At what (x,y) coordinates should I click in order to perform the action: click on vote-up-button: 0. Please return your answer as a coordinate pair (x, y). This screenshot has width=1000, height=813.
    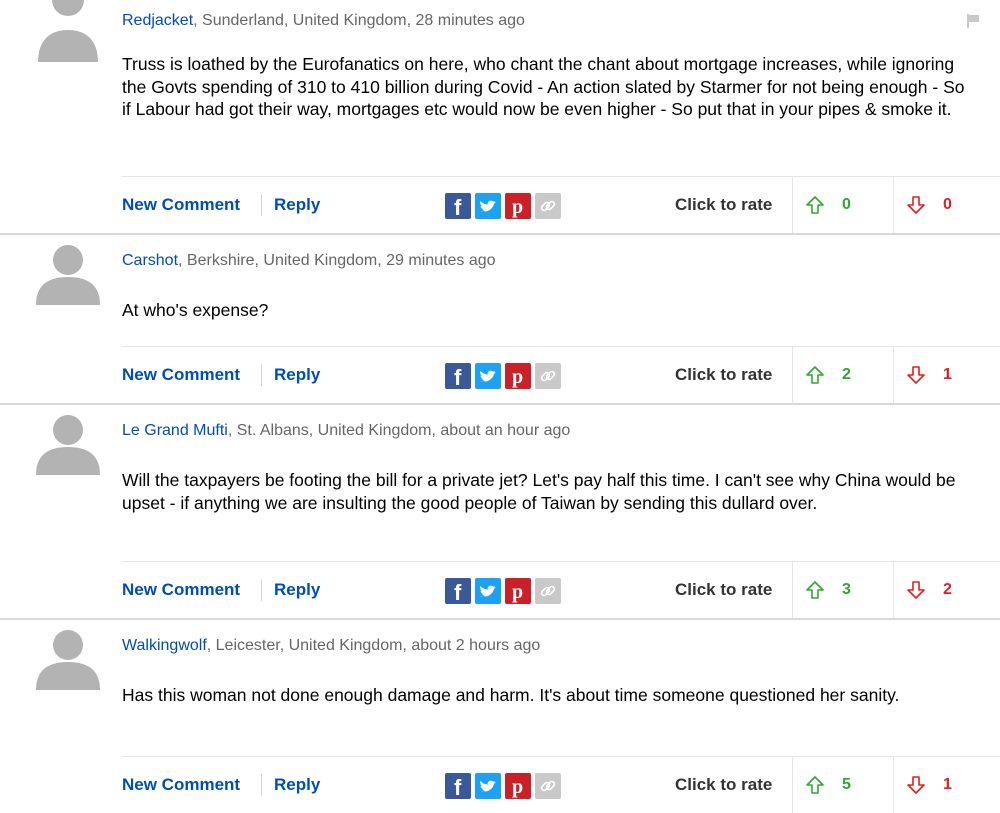
    Looking at the image, I should click on (842, 205).